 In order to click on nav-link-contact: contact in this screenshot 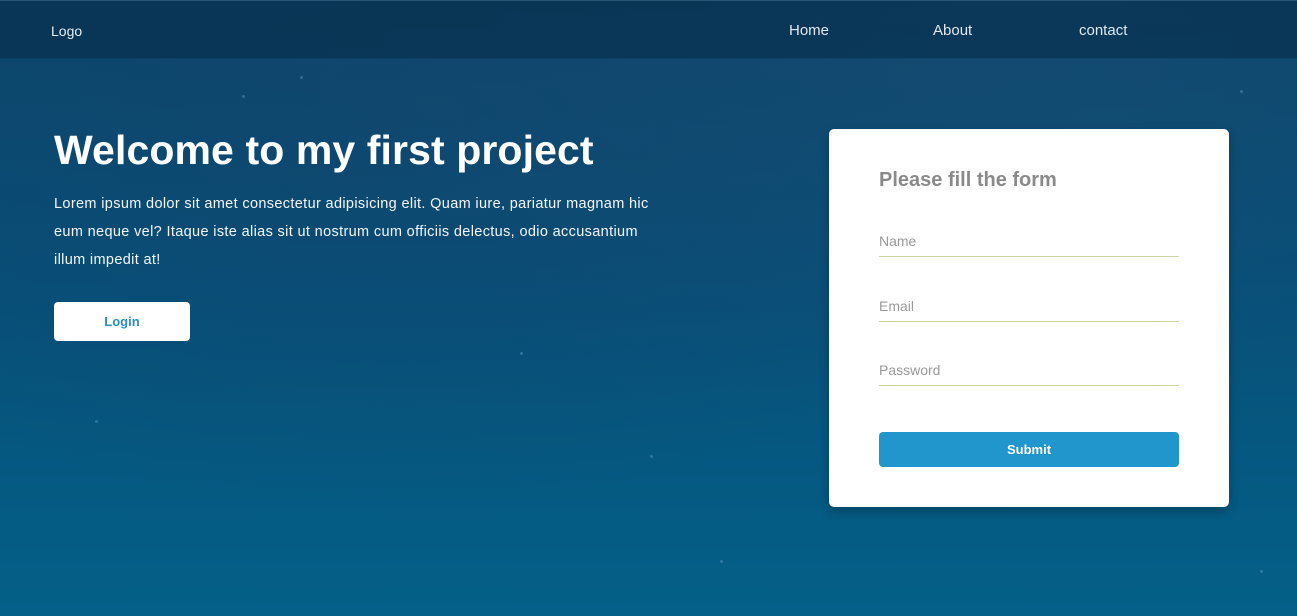, I will do `click(1103, 30)`.